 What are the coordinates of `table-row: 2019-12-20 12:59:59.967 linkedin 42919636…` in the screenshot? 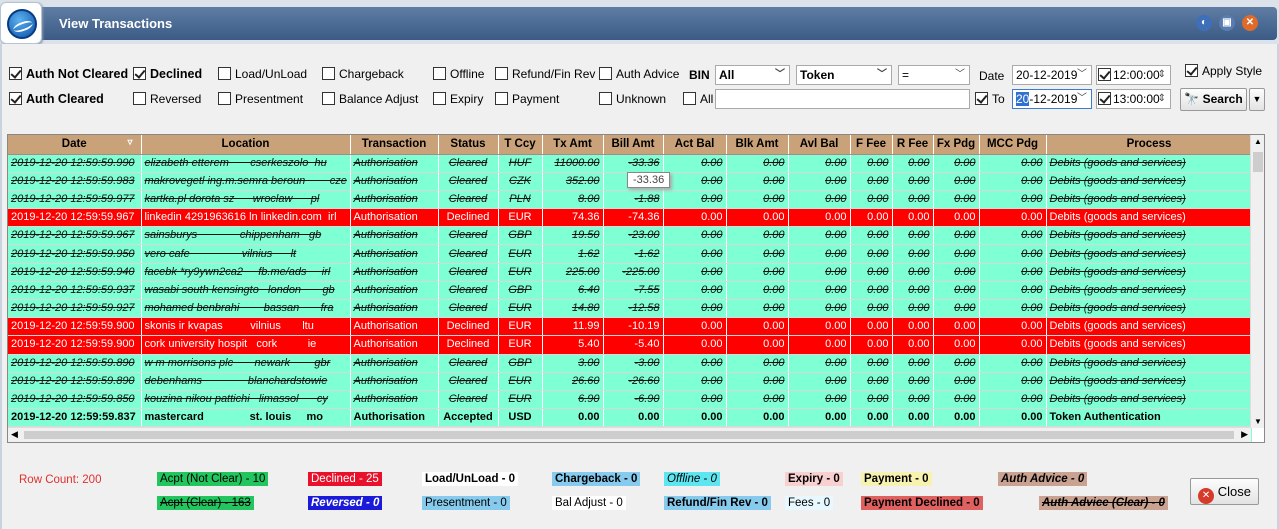 It's located at (630, 218).